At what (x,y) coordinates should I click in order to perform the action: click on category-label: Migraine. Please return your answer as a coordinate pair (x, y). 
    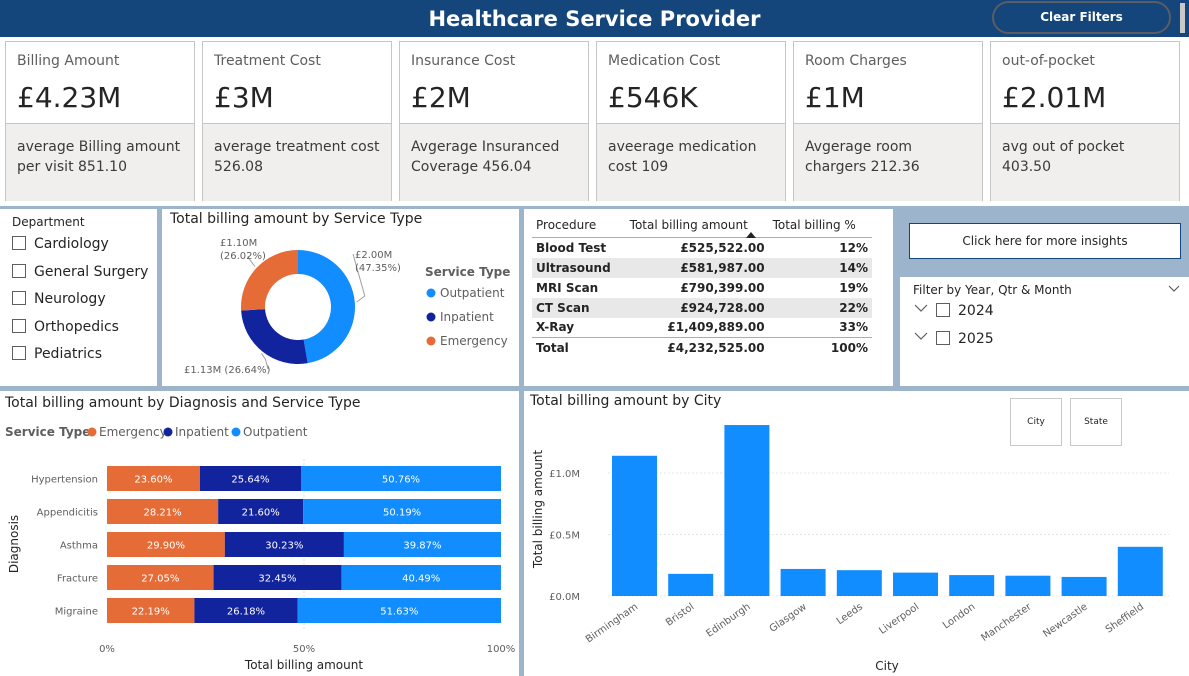
    Looking at the image, I should click on (76, 612).